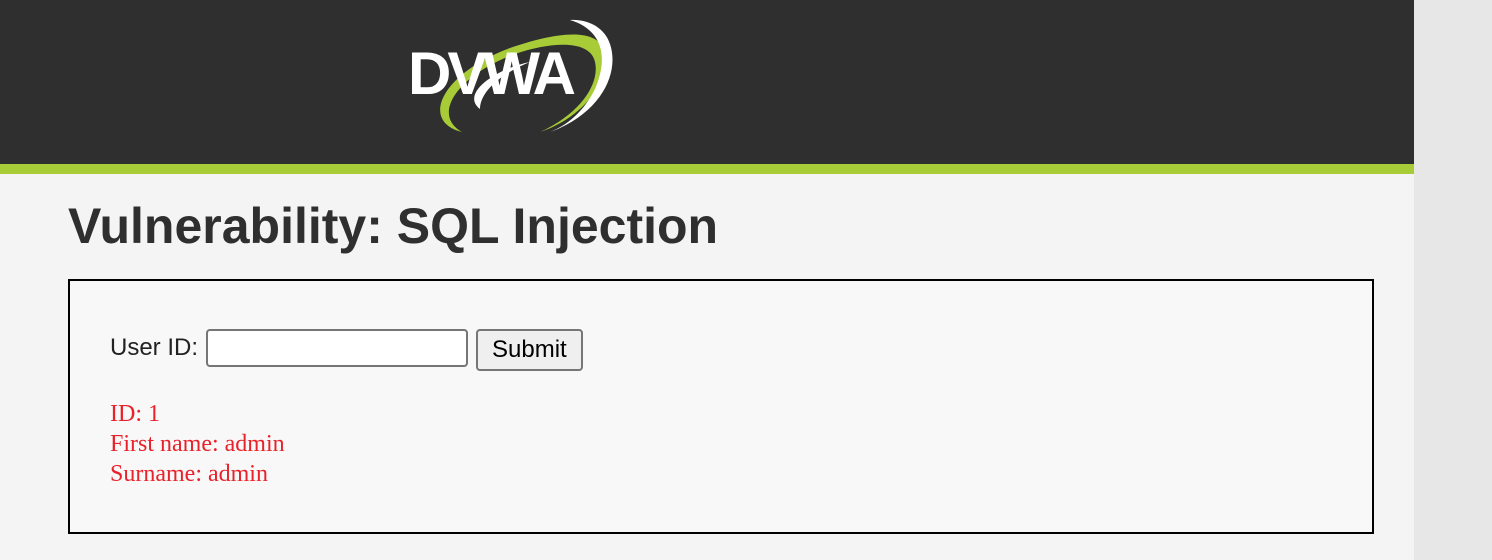 Image resolution: width=1492 pixels, height=560 pixels. I want to click on header-accent-stripe, so click(707, 169).